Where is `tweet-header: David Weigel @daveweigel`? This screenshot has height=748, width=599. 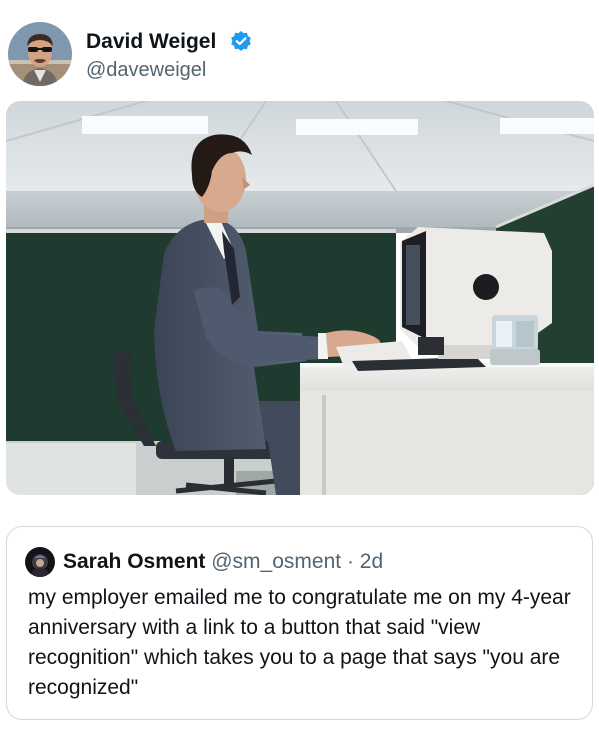 tweet-header: David Weigel @daveweigel is located at coordinates (299, 50).